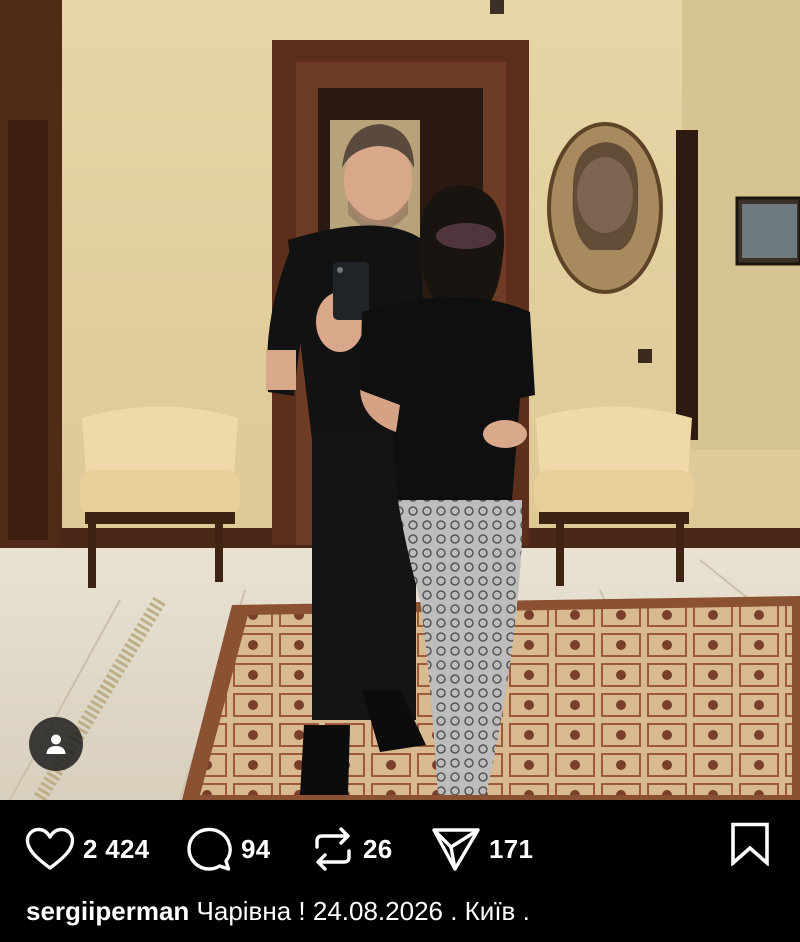  I want to click on user-tag-button, so click(56, 744).